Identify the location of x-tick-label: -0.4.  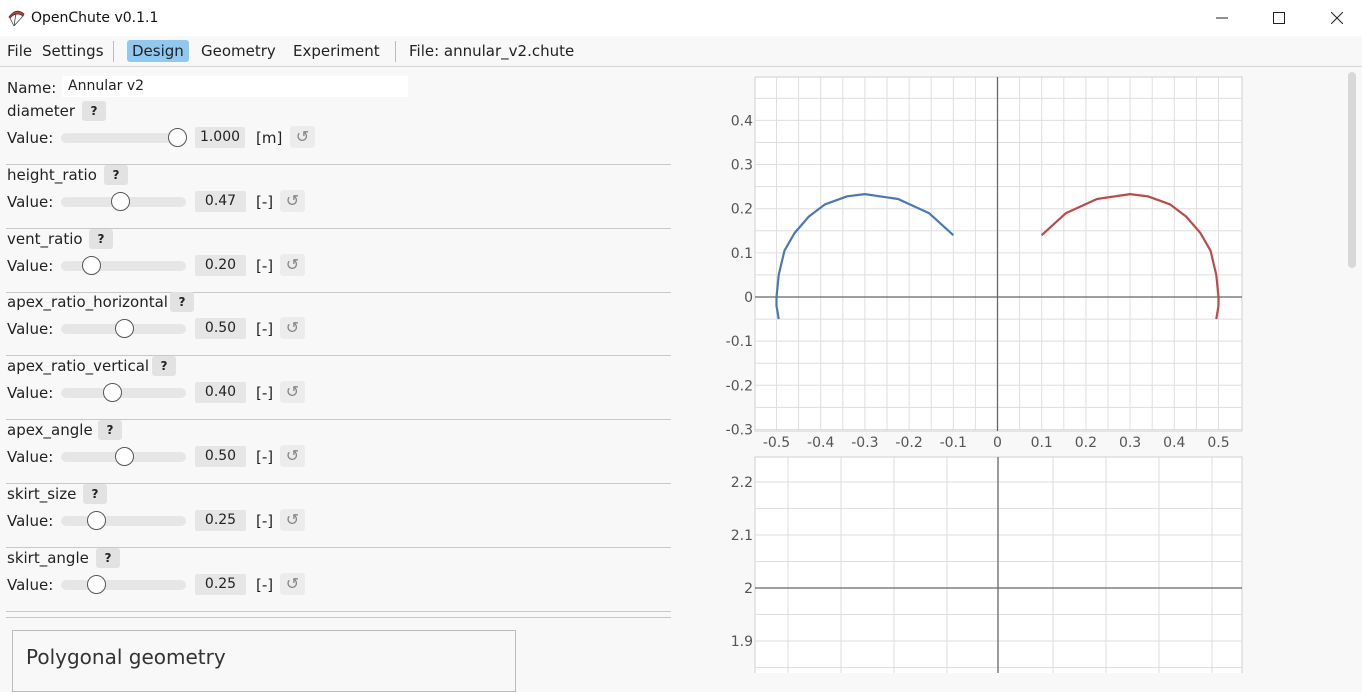
(820, 443).